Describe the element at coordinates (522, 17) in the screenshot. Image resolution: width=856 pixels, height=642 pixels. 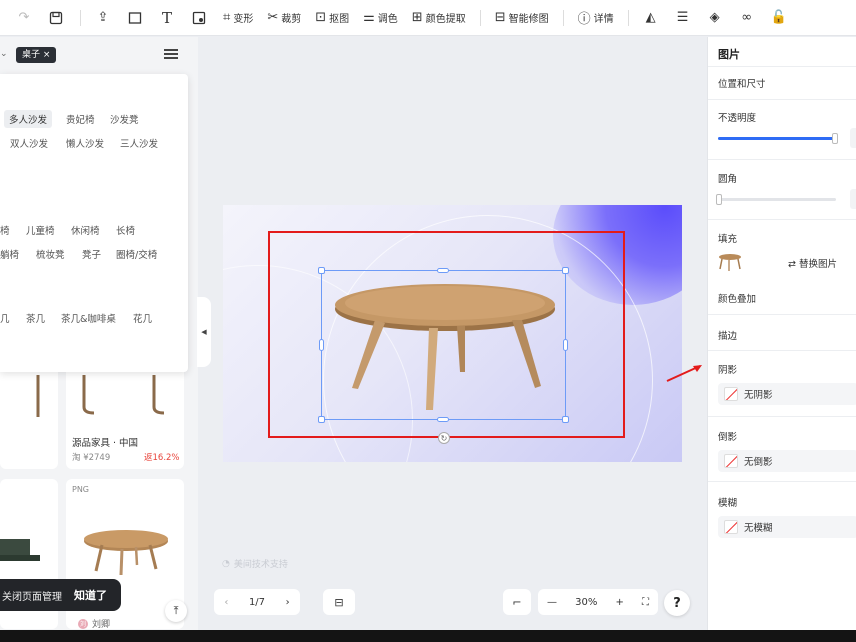
I see `smart-retouch-button: ⊟ 智能修图` at that location.